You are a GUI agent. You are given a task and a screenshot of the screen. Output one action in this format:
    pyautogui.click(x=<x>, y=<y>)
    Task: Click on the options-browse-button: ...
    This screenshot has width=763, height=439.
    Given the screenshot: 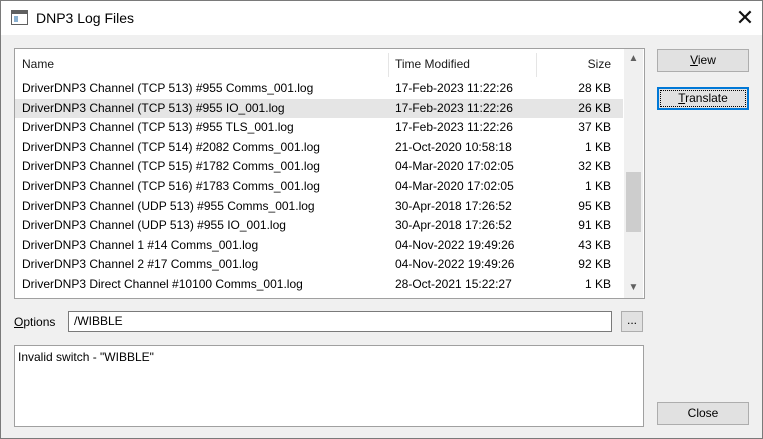 What is the action you would take?
    pyautogui.click(x=632, y=321)
    